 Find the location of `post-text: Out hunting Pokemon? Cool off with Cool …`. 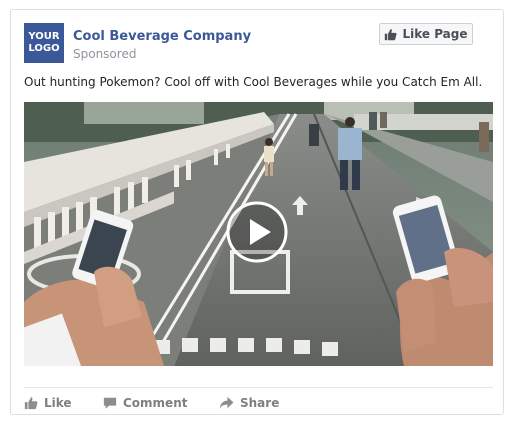

post-text: Out hunting Pokemon? Cool off with Cool … is located at coordinates (253, 82).